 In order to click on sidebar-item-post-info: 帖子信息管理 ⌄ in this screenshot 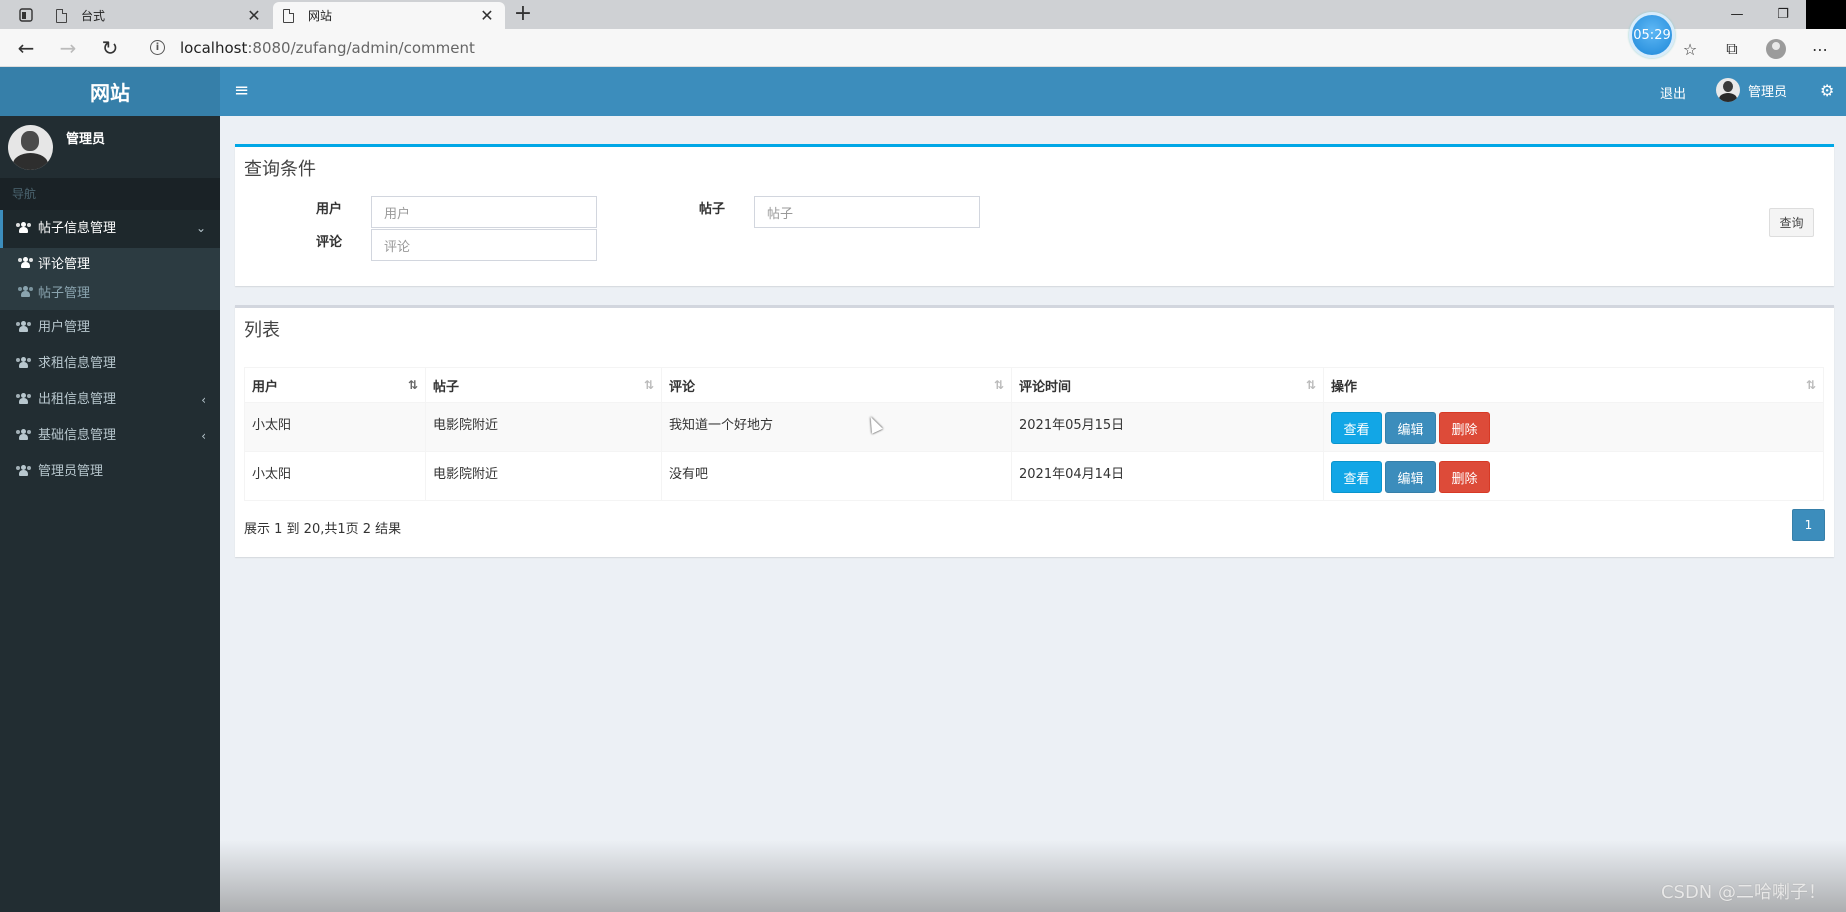, I will do `click(110, 229)`.